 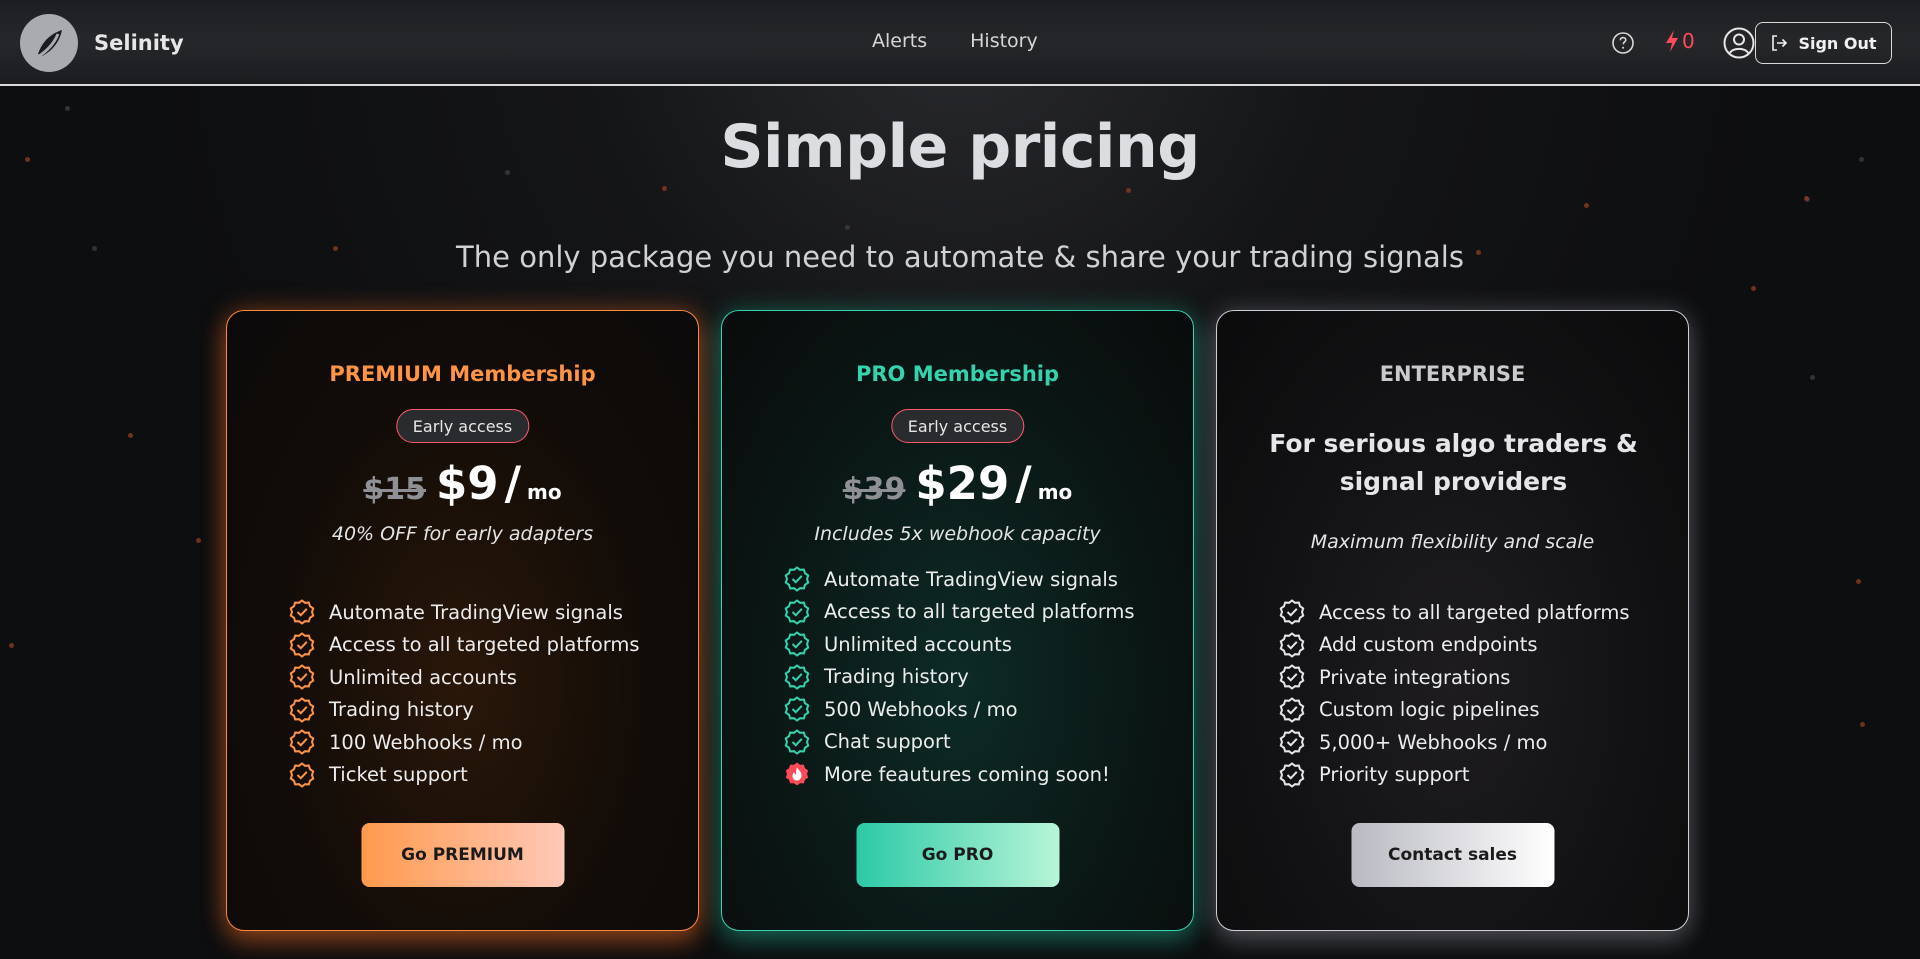 What do you see at coordinates (1428, 645) in the screenshot?
I see `feature-text: Add custom endpoints` at bounding box center [1428, 645].